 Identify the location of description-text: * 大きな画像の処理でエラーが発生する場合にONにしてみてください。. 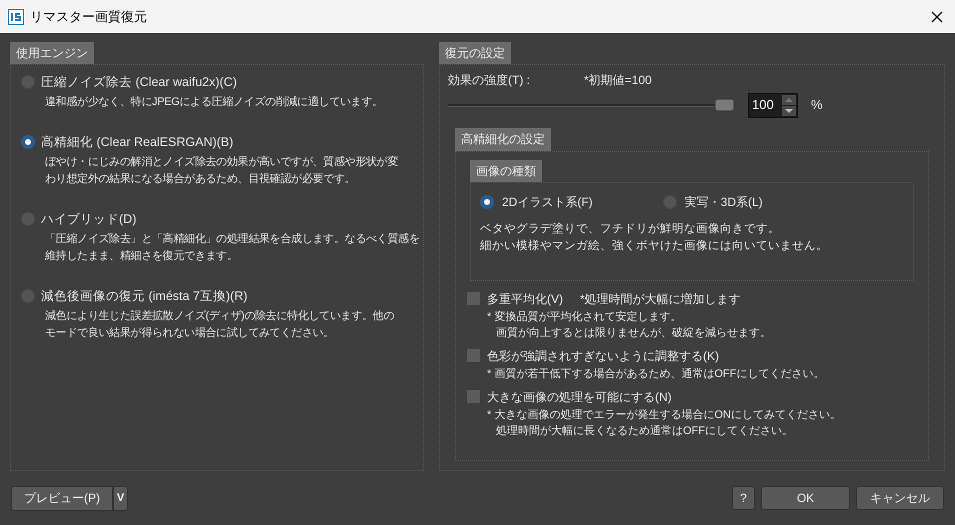
(664, 415).